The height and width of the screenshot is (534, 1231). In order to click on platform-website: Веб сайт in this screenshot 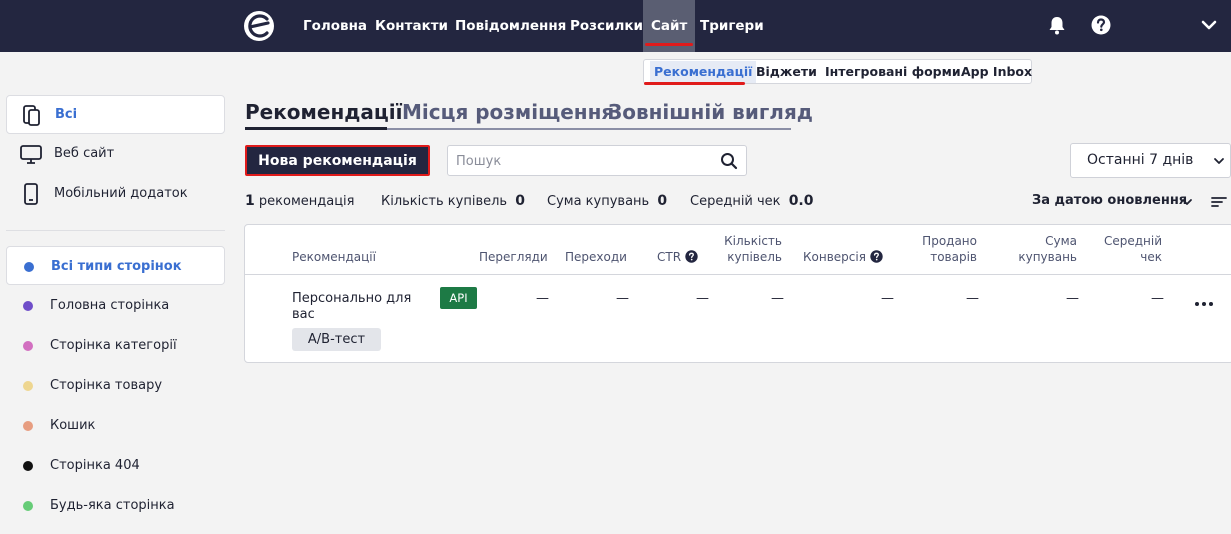, I will do `click(115, 154)`.